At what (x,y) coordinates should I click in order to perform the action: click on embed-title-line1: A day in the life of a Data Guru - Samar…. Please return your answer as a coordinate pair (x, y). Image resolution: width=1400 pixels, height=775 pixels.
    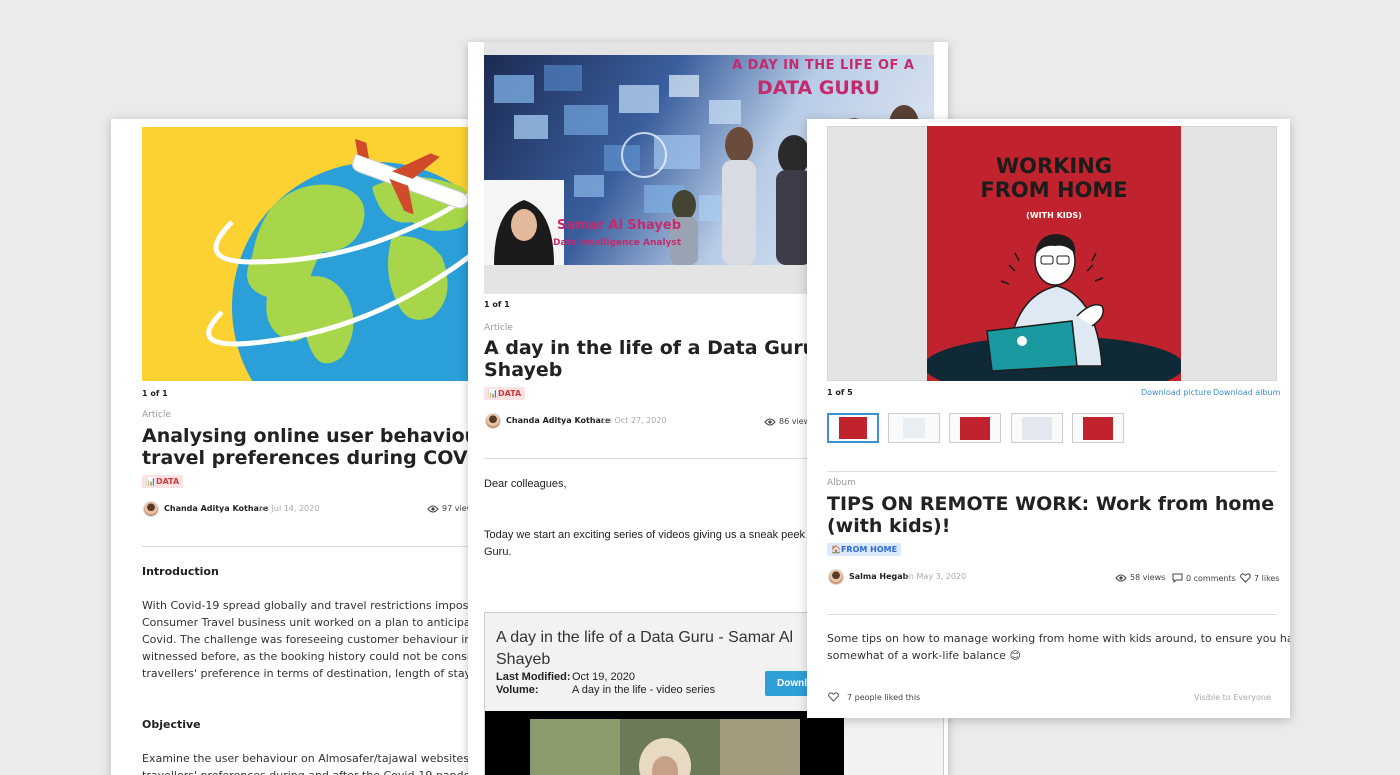
    Looking at the image, I should click on (644, 638).